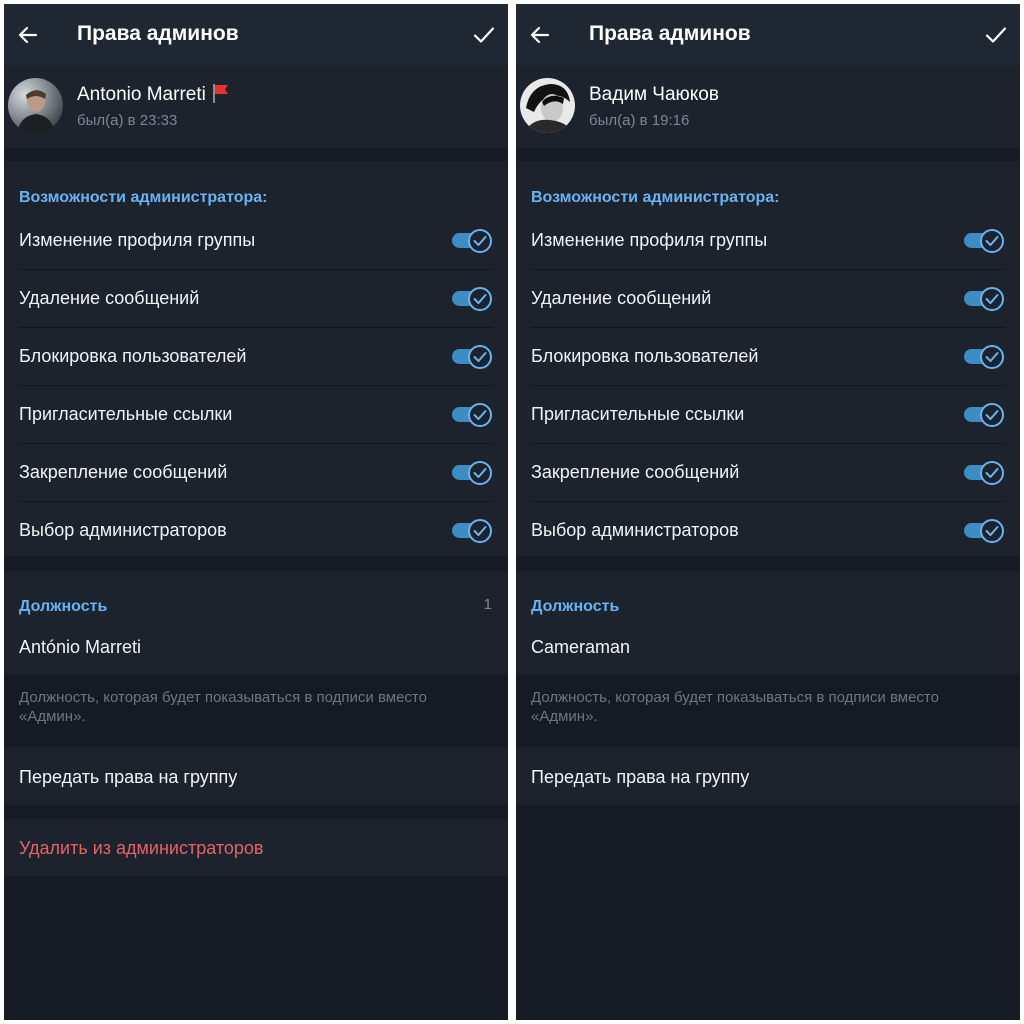 This screenshot has width=1024, height=1024. I want to click on dismiss-admin-button: Удалить из администраторов, so click(256, 847).